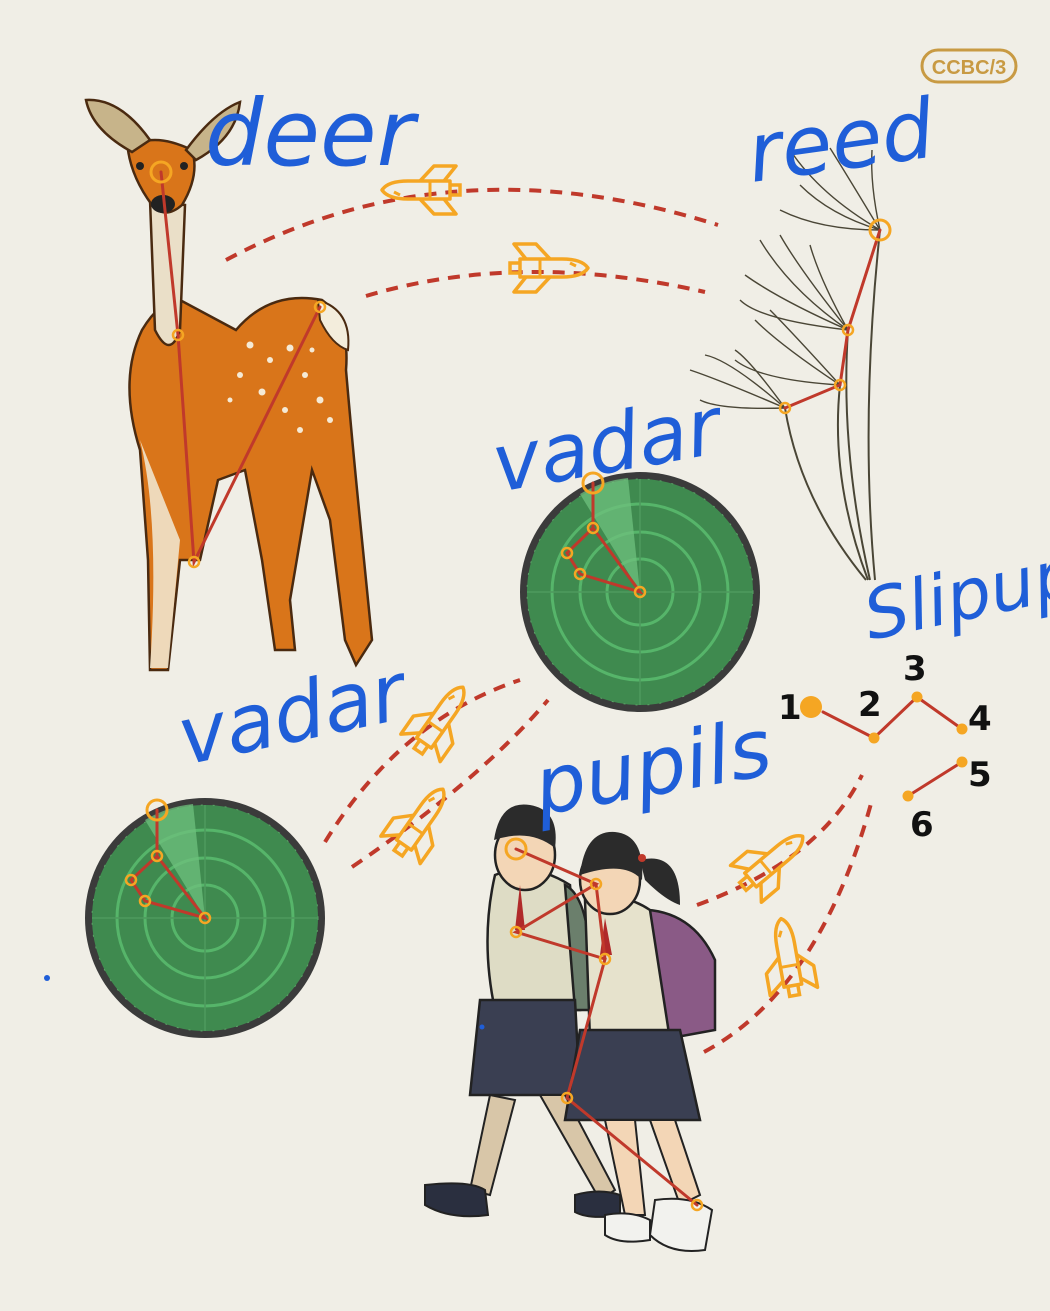  I want to click on slipup-dots, so click(884, 746).